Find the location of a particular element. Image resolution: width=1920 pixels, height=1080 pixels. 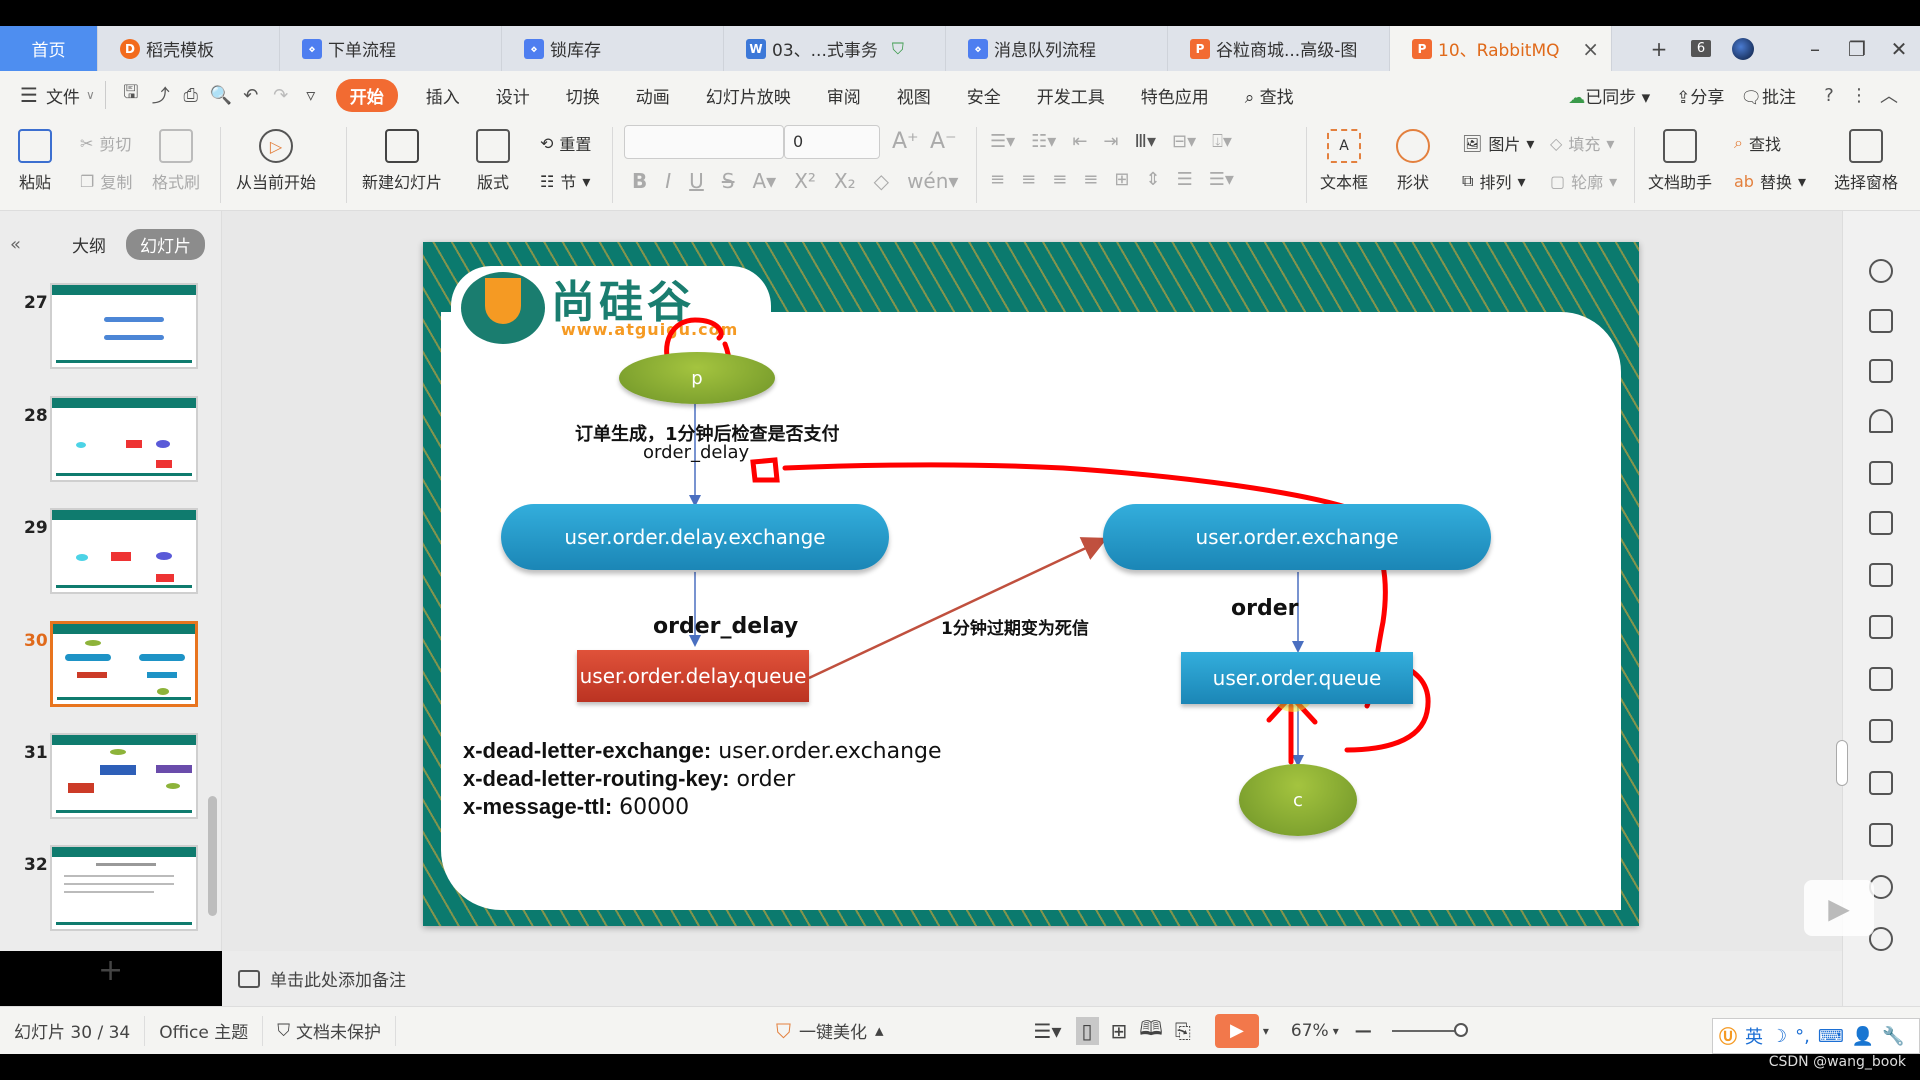

menu-home: 开始 is located at coordinates (366, 95).